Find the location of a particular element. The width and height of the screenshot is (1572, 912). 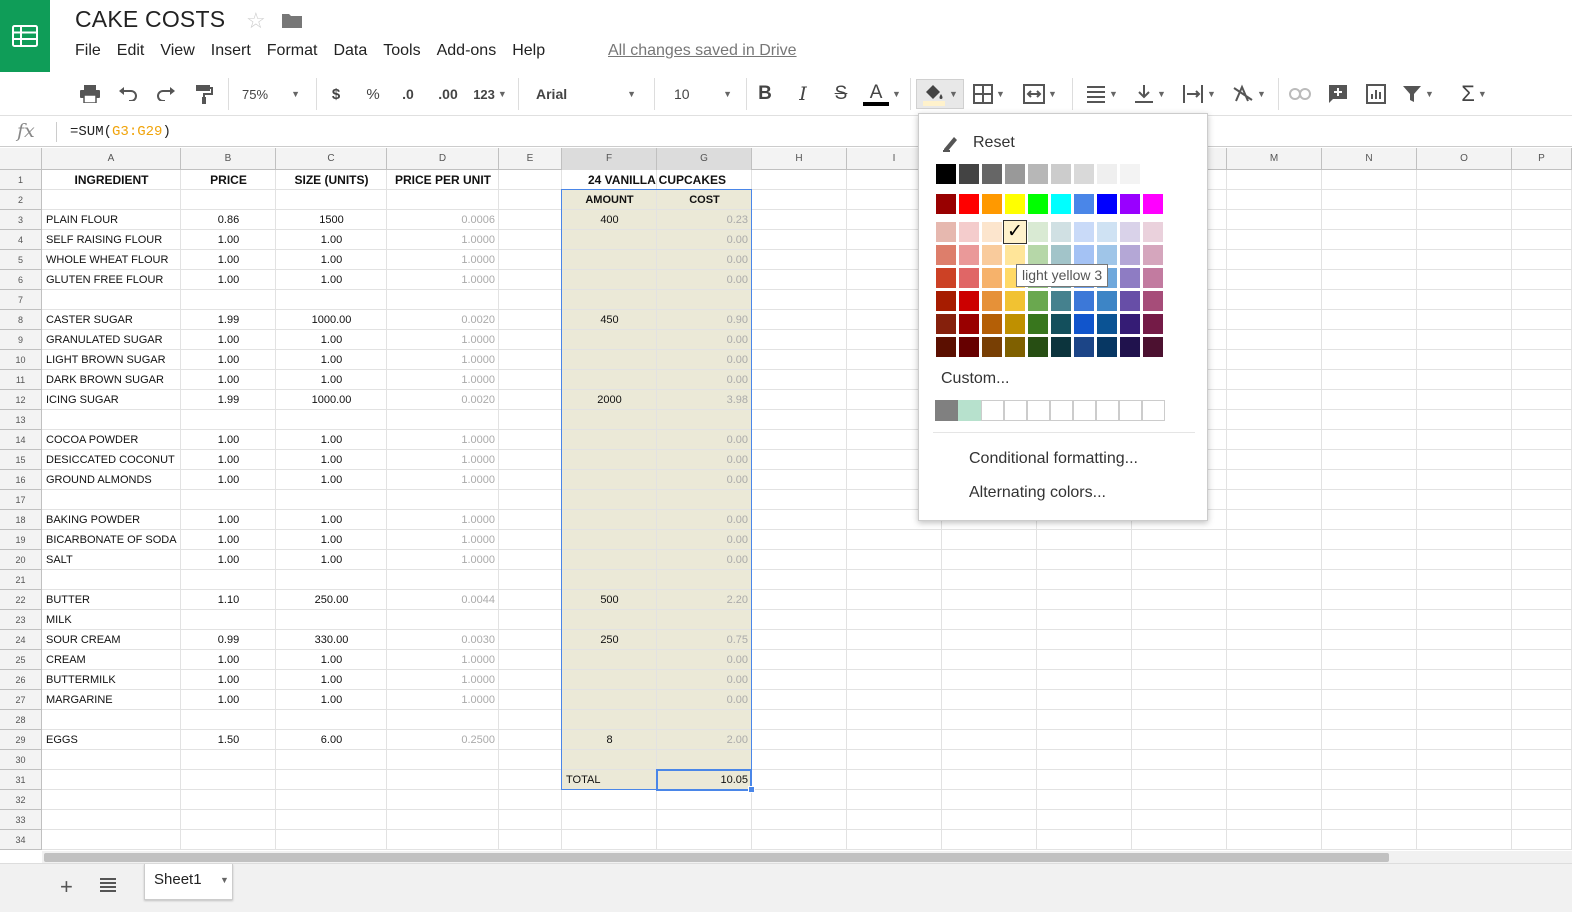

row-header-2: 2 is located at coordinates (21, 200).